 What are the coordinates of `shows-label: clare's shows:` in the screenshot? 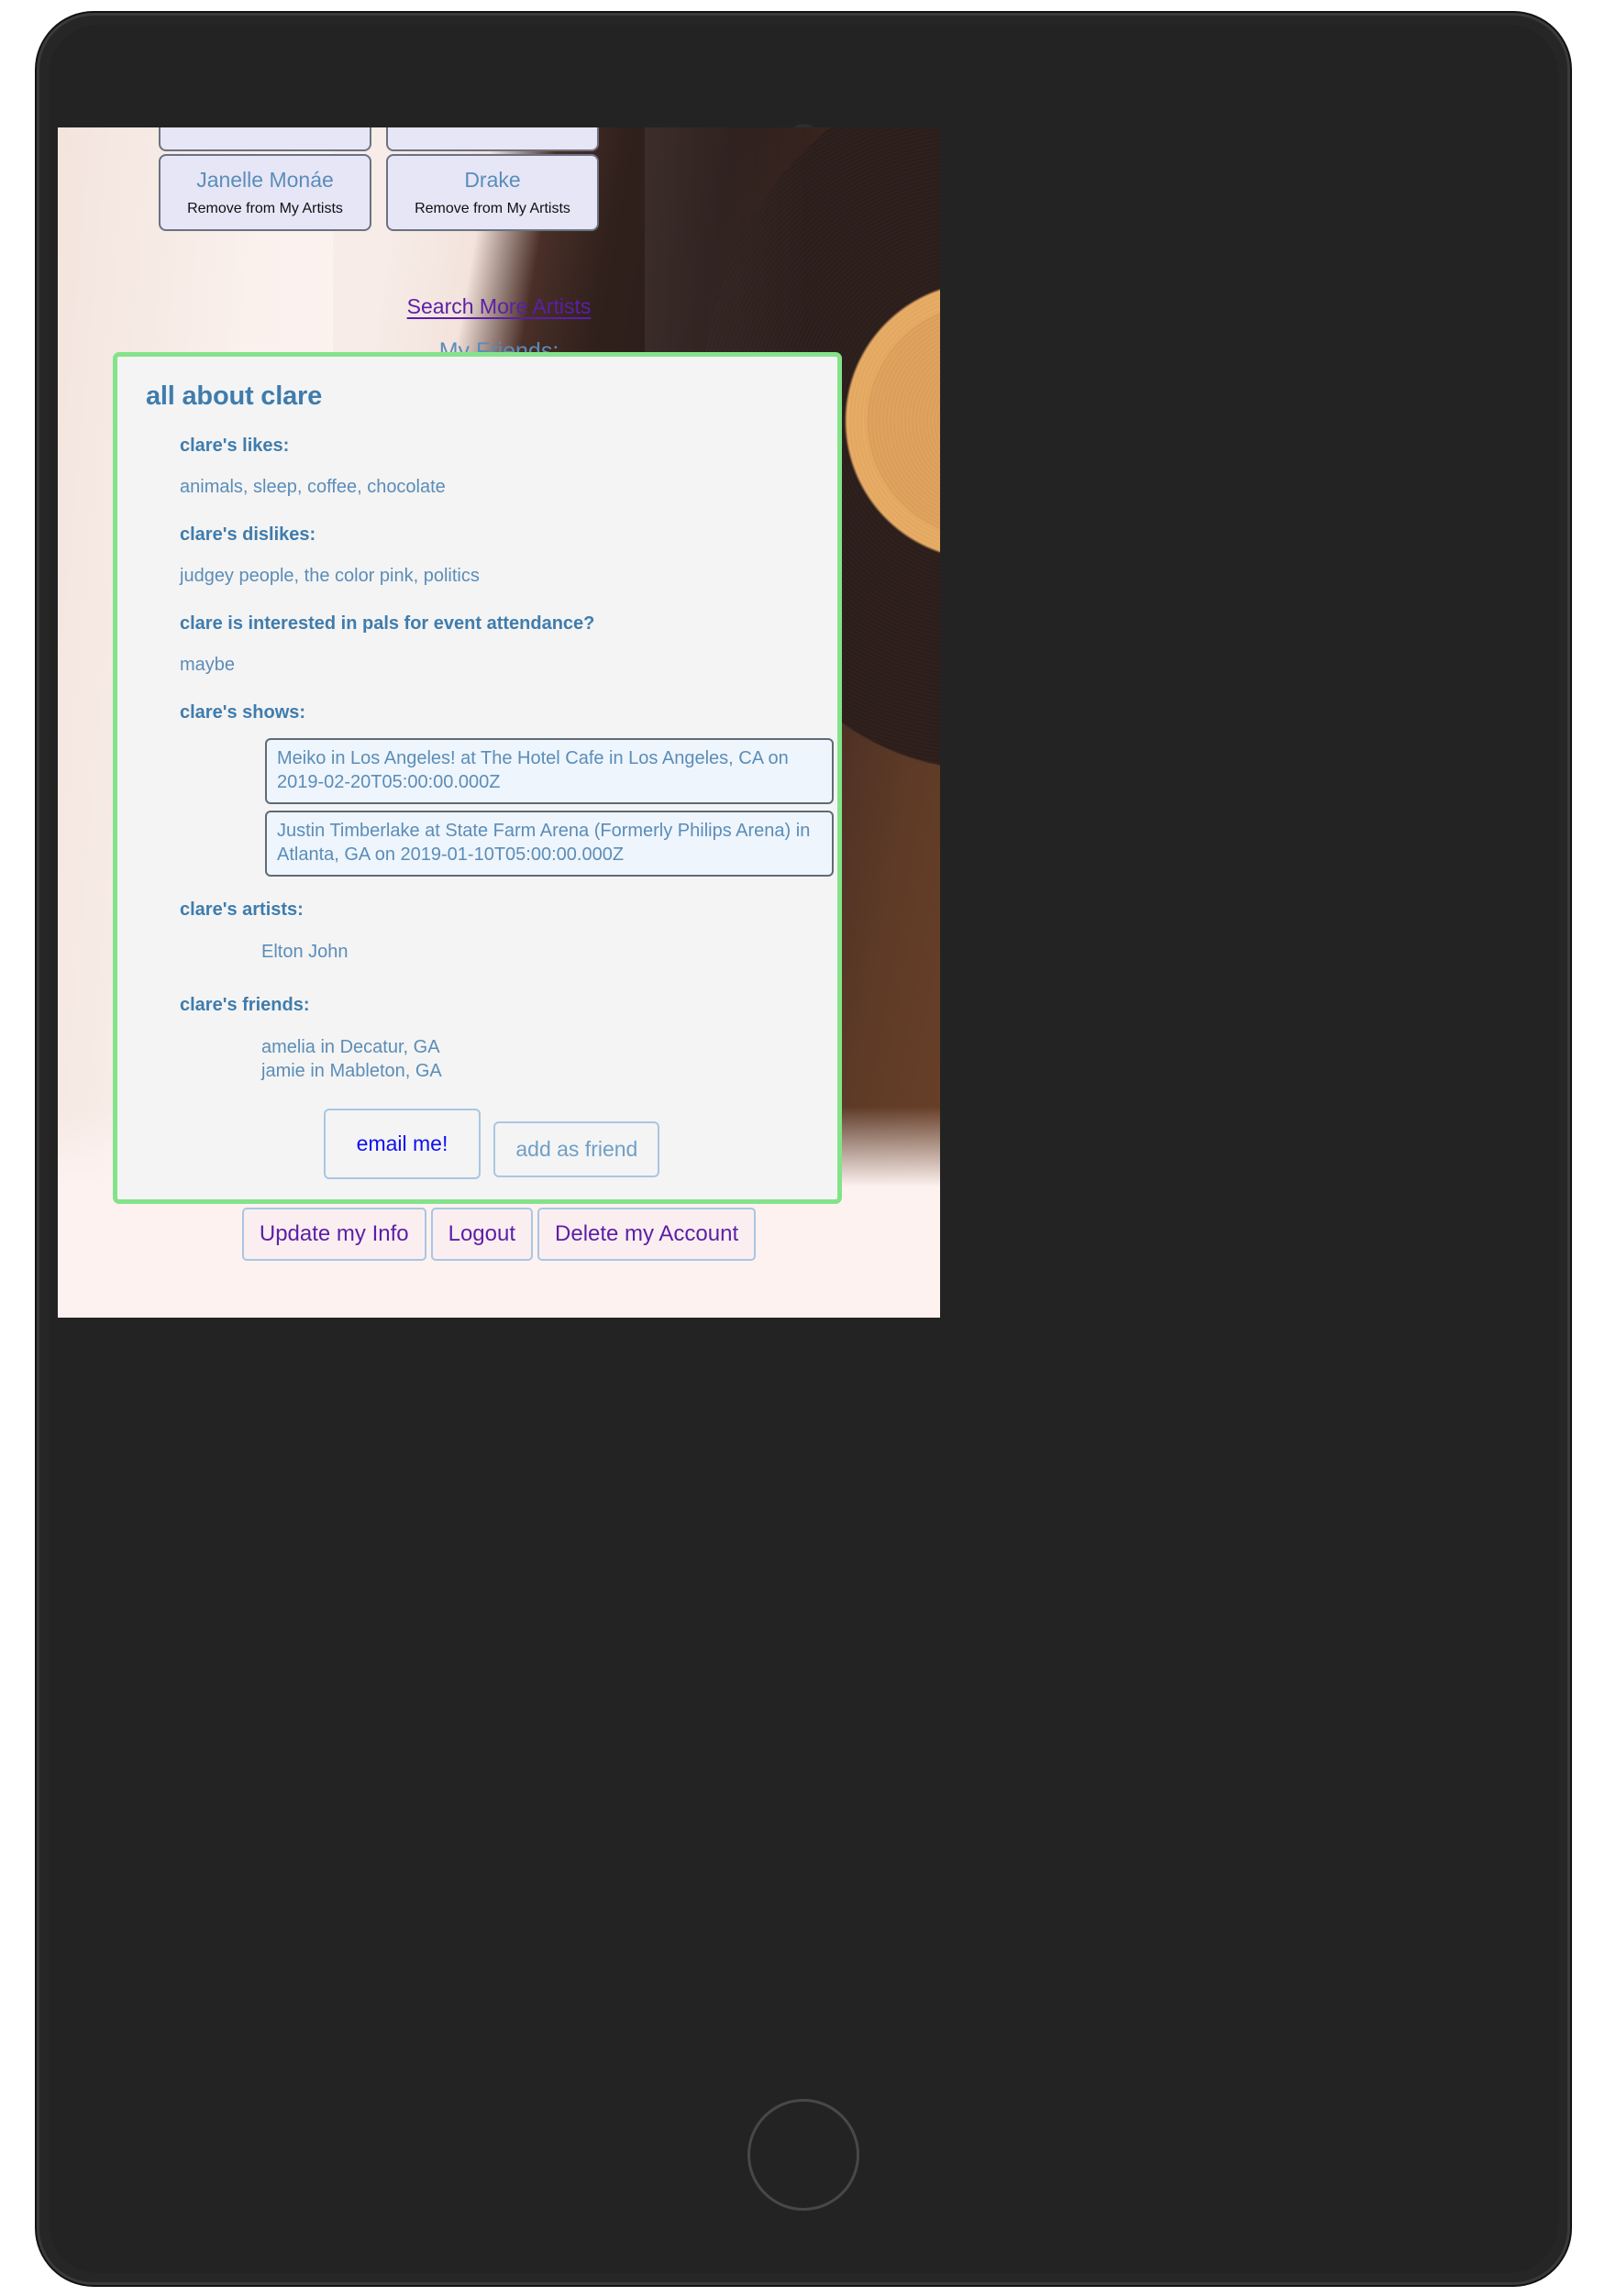 It's located at (243, 712).